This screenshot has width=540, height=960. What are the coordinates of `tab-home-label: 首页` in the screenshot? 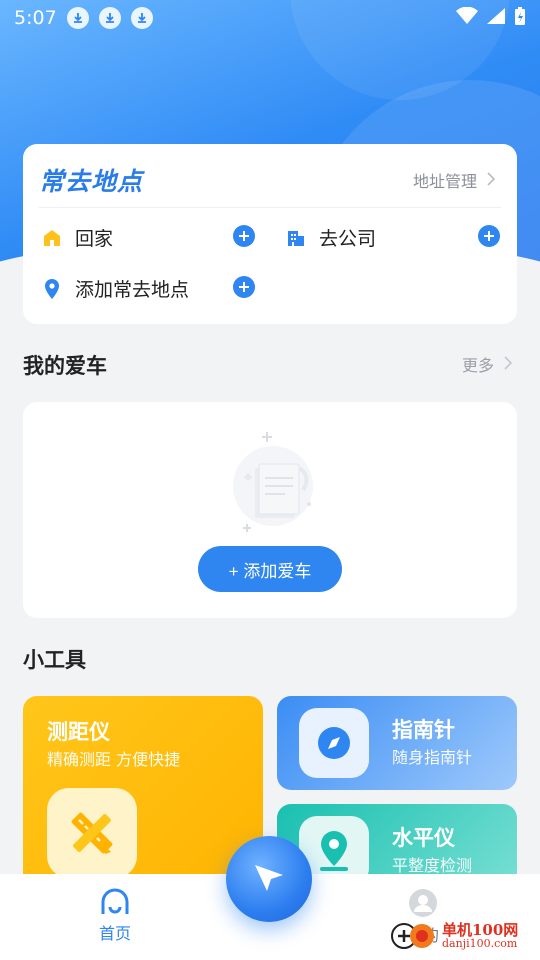 It's located at (114, 933).